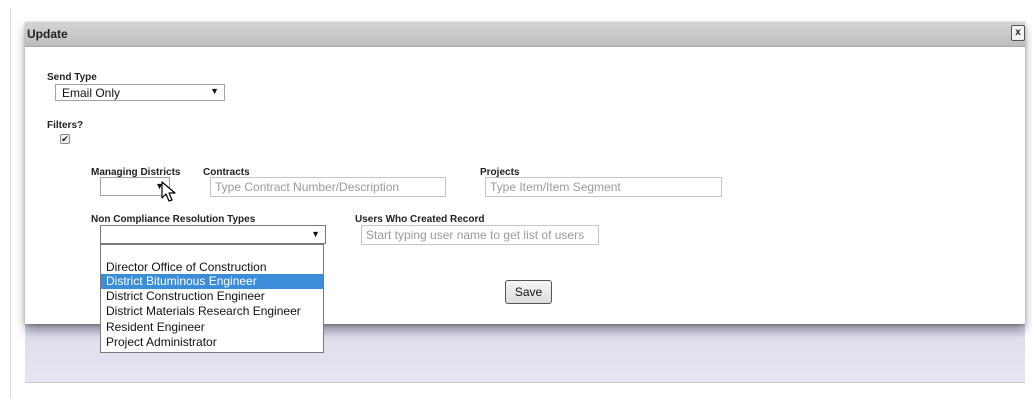 The width and height of the screenshot is (1032, 398). What do you see at coordinates (212, 253) in the screenshot?
I see `dropdown-option` at bounding box center [212, 253].